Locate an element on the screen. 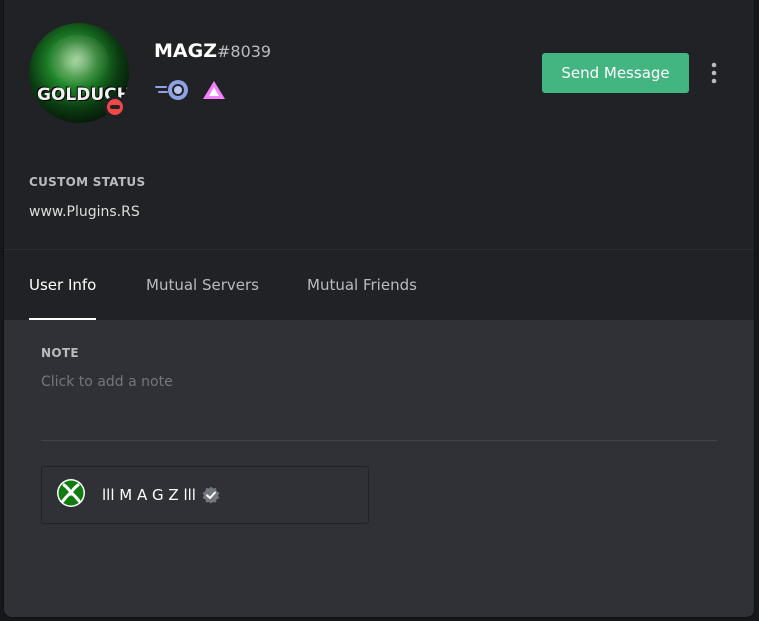 The width and height of the screenshot is (759, 621). connected-account-xbox: lll M A G Z lll is located at coordinates (205, 495).